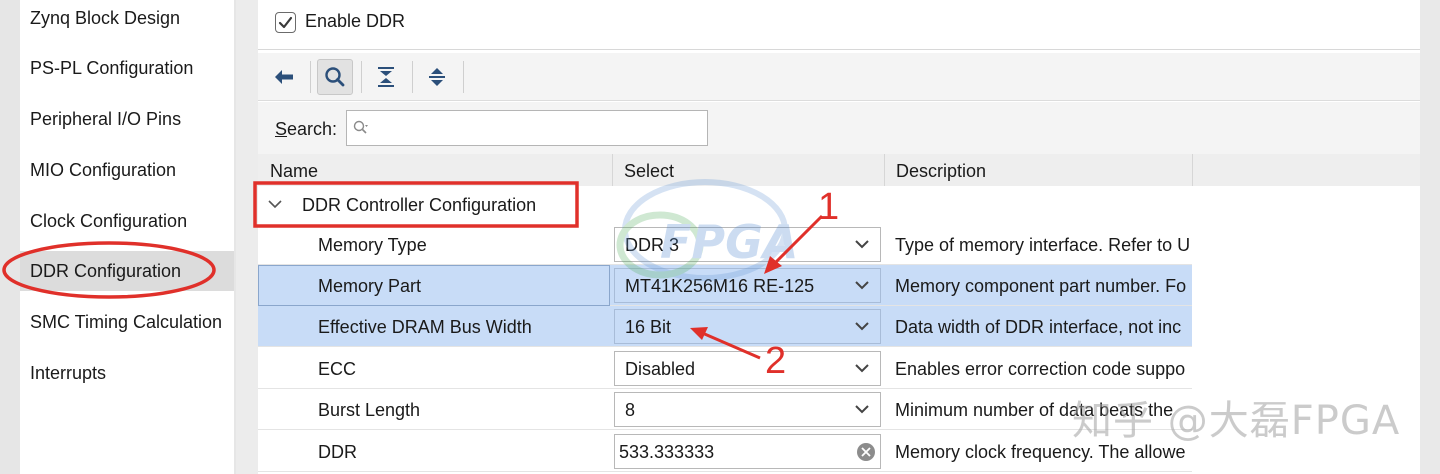 The height and width of the screenshot is (474, 1440). What do you see at coordinates (337, 452) in the screenshot?
I see `row-name: DDR` at bounding box center [337, 452].